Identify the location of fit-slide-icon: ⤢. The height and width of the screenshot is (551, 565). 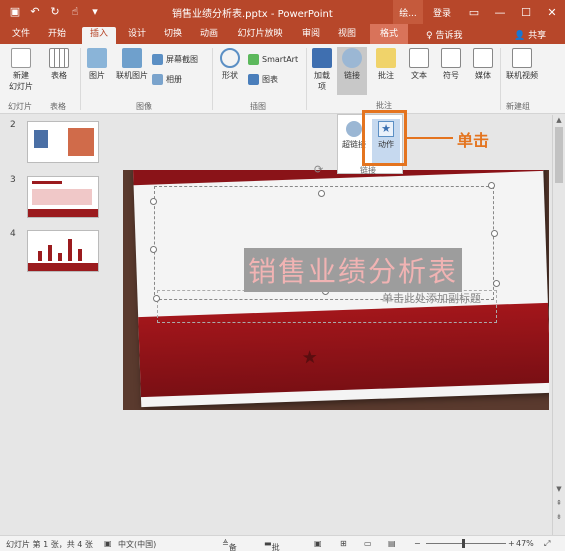
(547, 544).